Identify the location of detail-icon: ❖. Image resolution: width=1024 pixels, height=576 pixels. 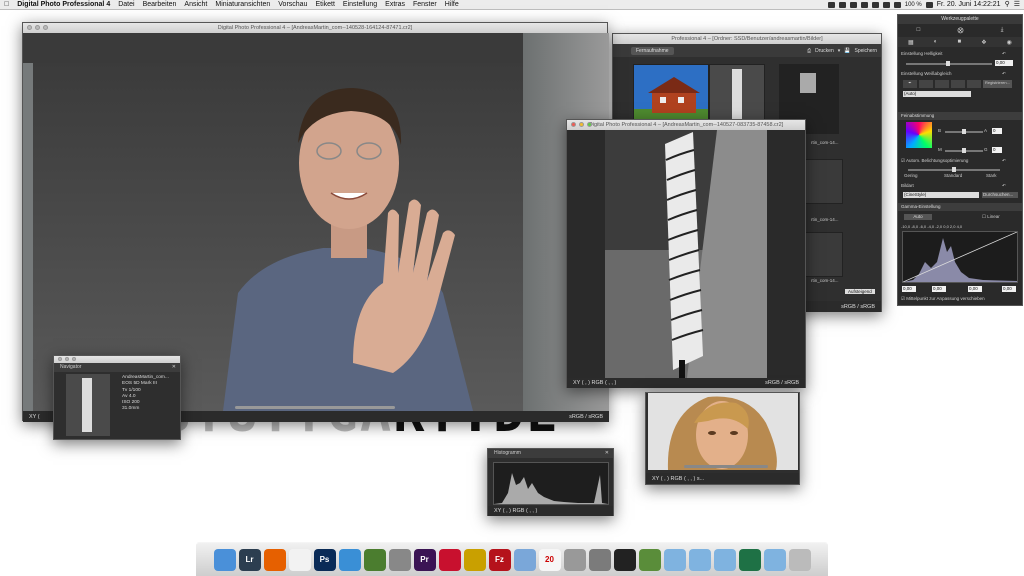
(983, 42).